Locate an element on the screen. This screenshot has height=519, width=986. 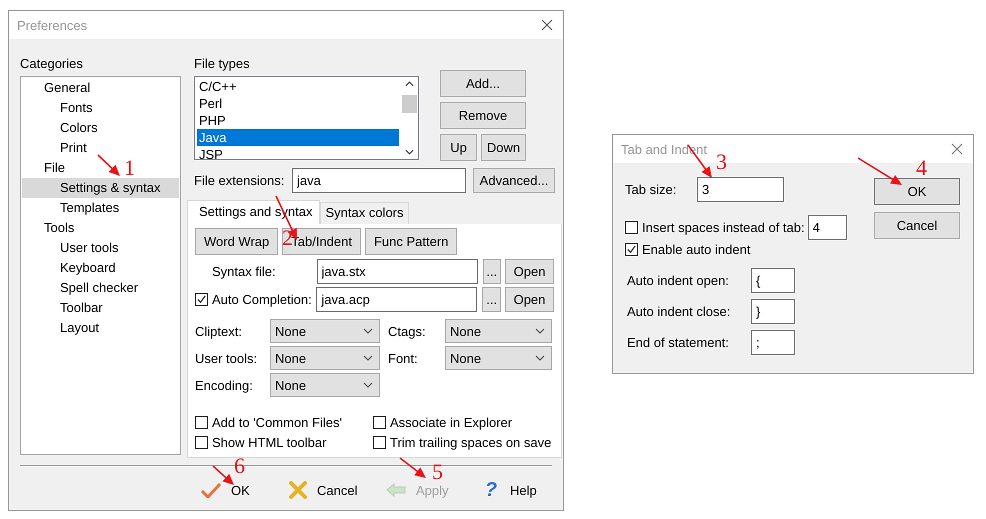
list-item: C/C++ is located at coordinates (298, 86).